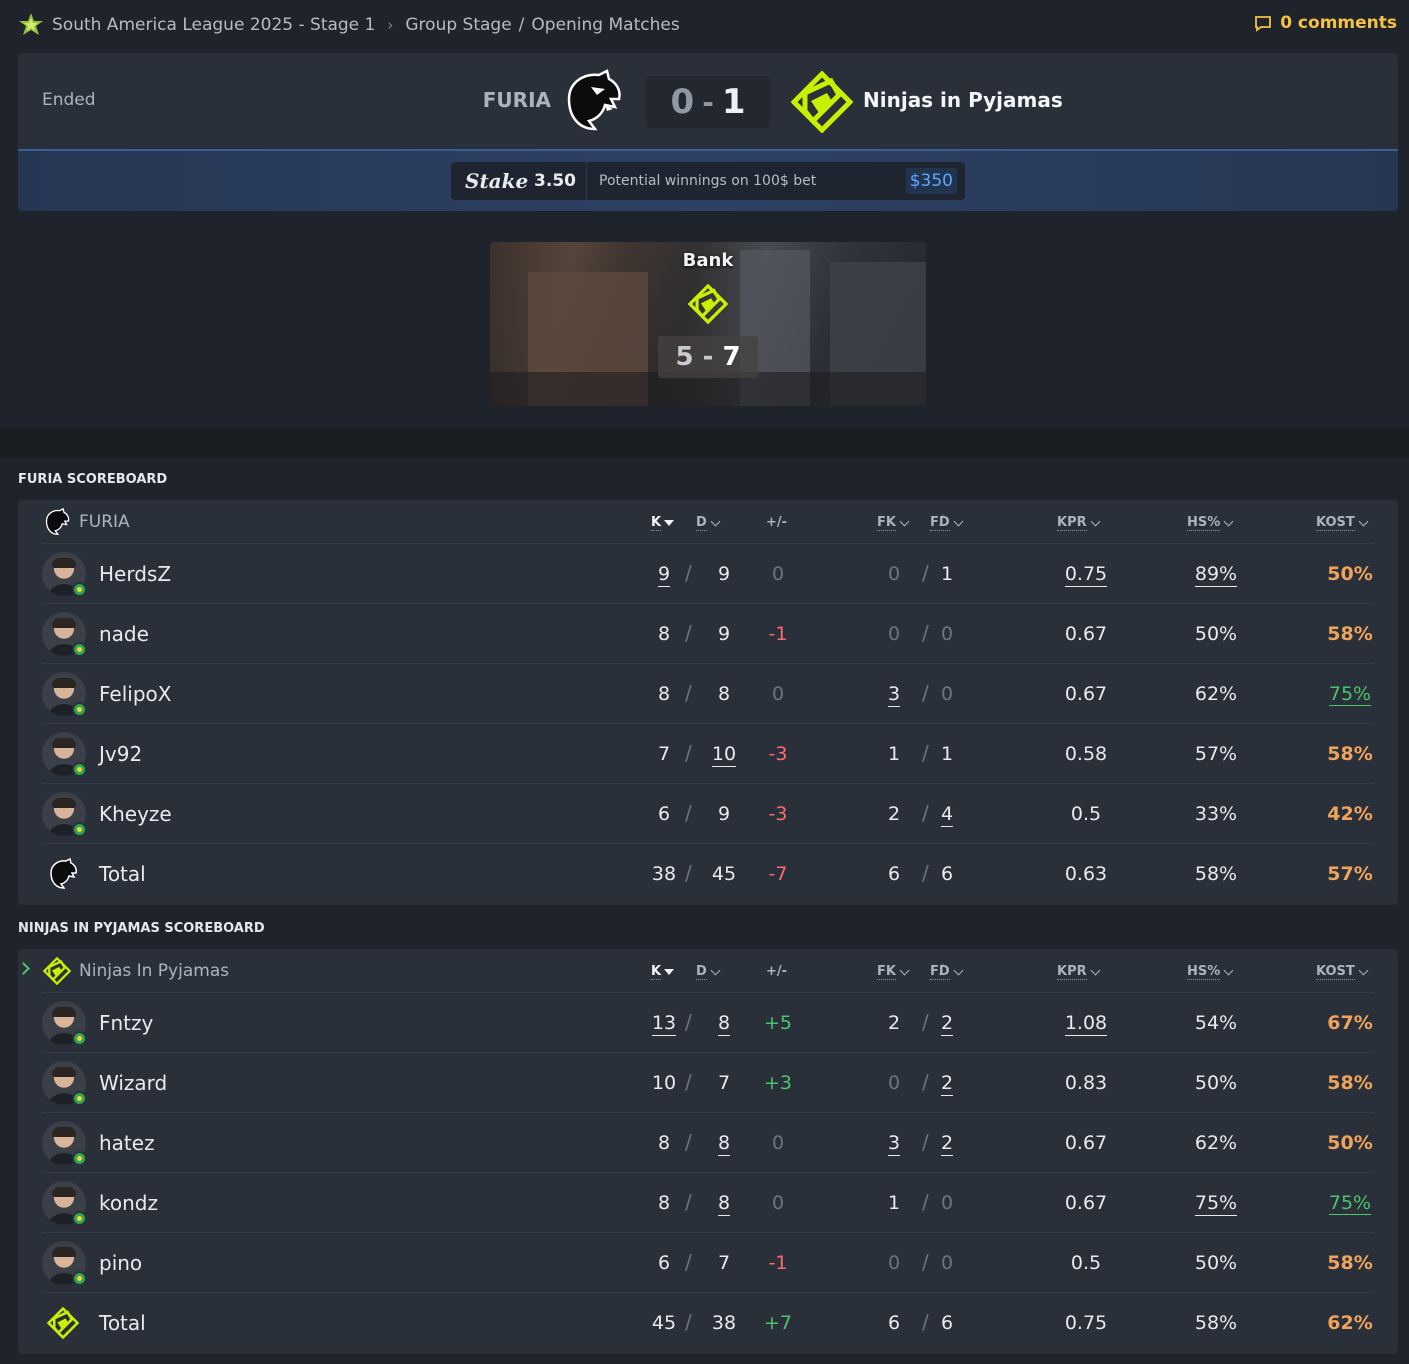  I want to click on kills: 8, so click(664, 1203).